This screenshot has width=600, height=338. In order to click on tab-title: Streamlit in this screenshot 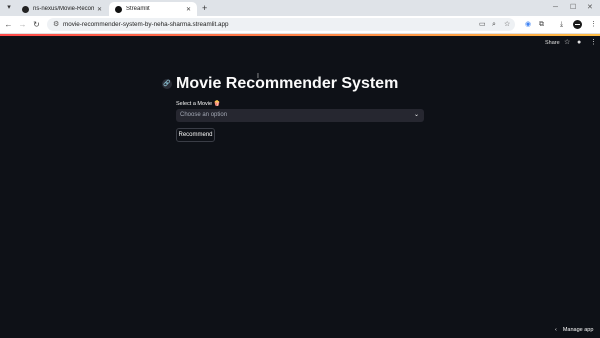, I will do `click(138, 9)`.